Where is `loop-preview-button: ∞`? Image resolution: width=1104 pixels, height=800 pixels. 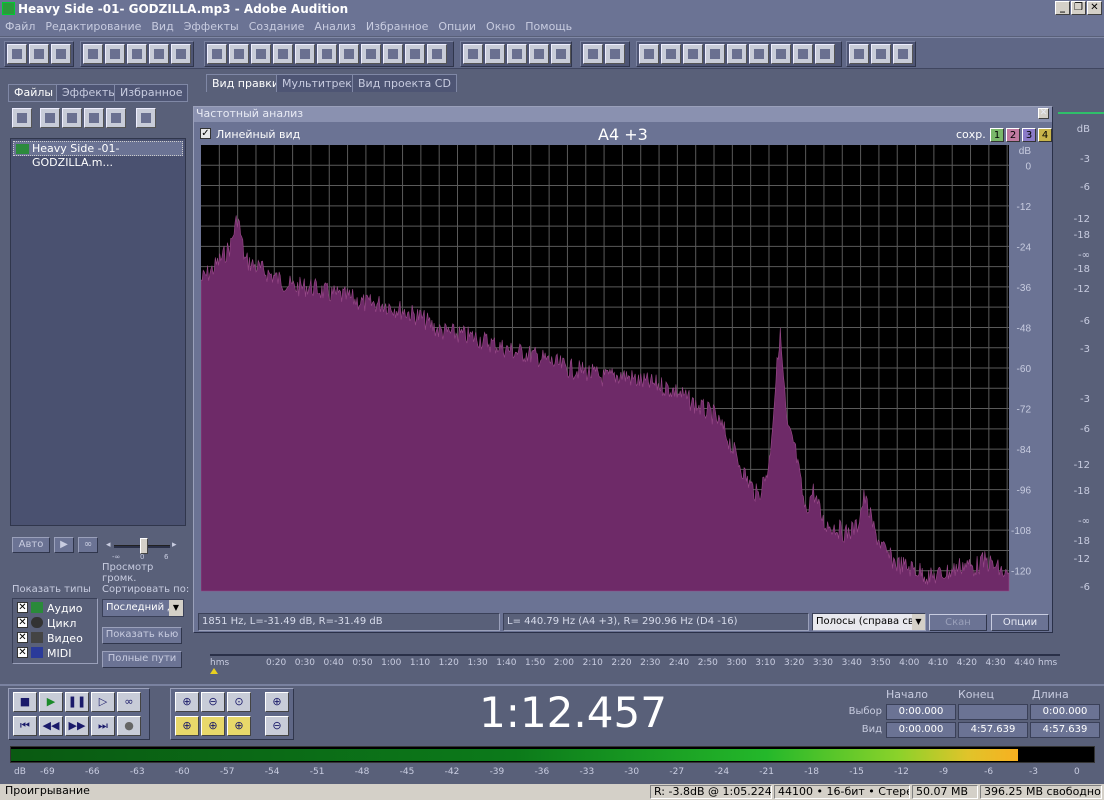 loop-preview-button: ∞ is located at coordinates (88, 545).